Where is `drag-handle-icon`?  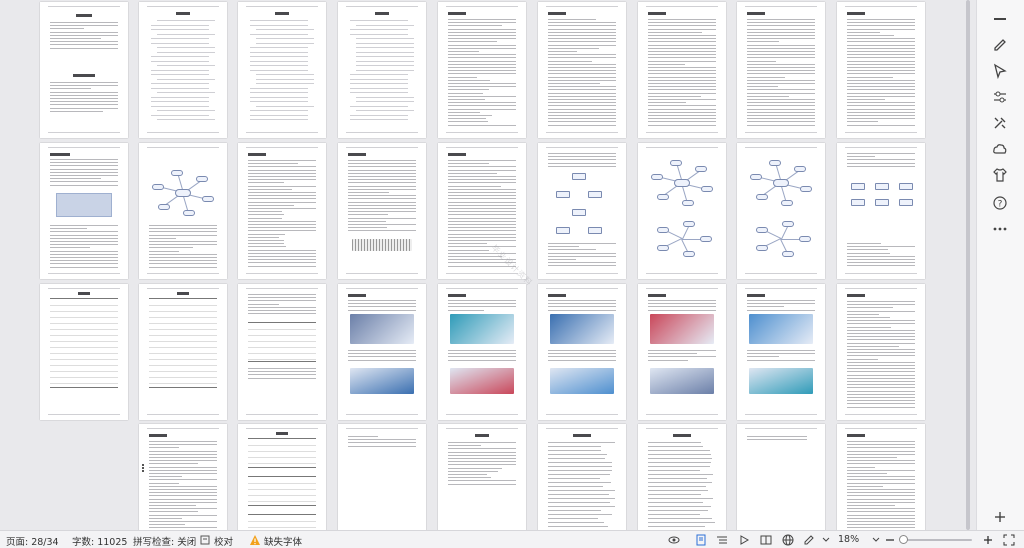
drag-handle-icon is located at coordinates (143, 470).